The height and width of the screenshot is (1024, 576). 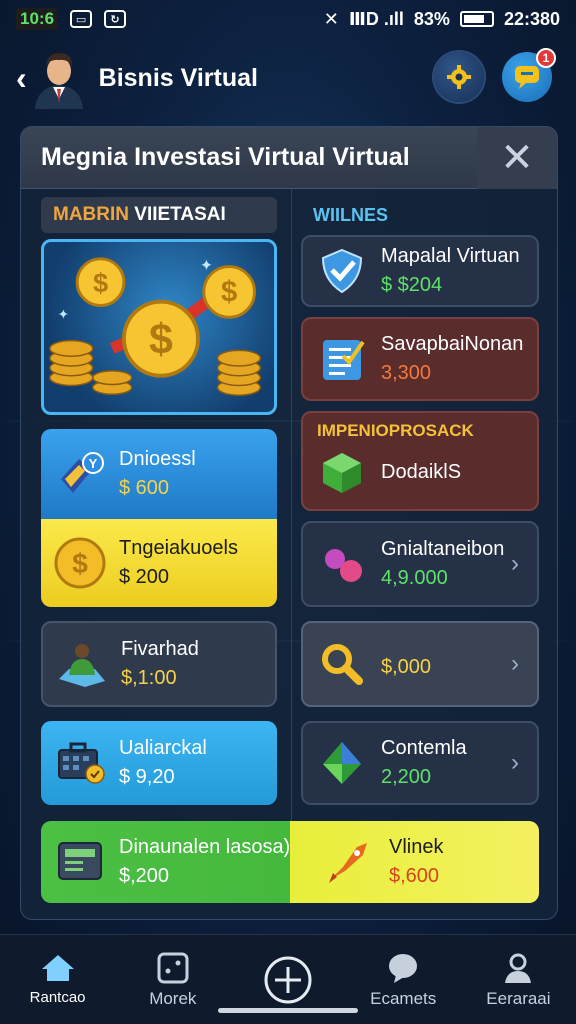 I want to click on mute-icon: ✕, so click(x=331, y=18).